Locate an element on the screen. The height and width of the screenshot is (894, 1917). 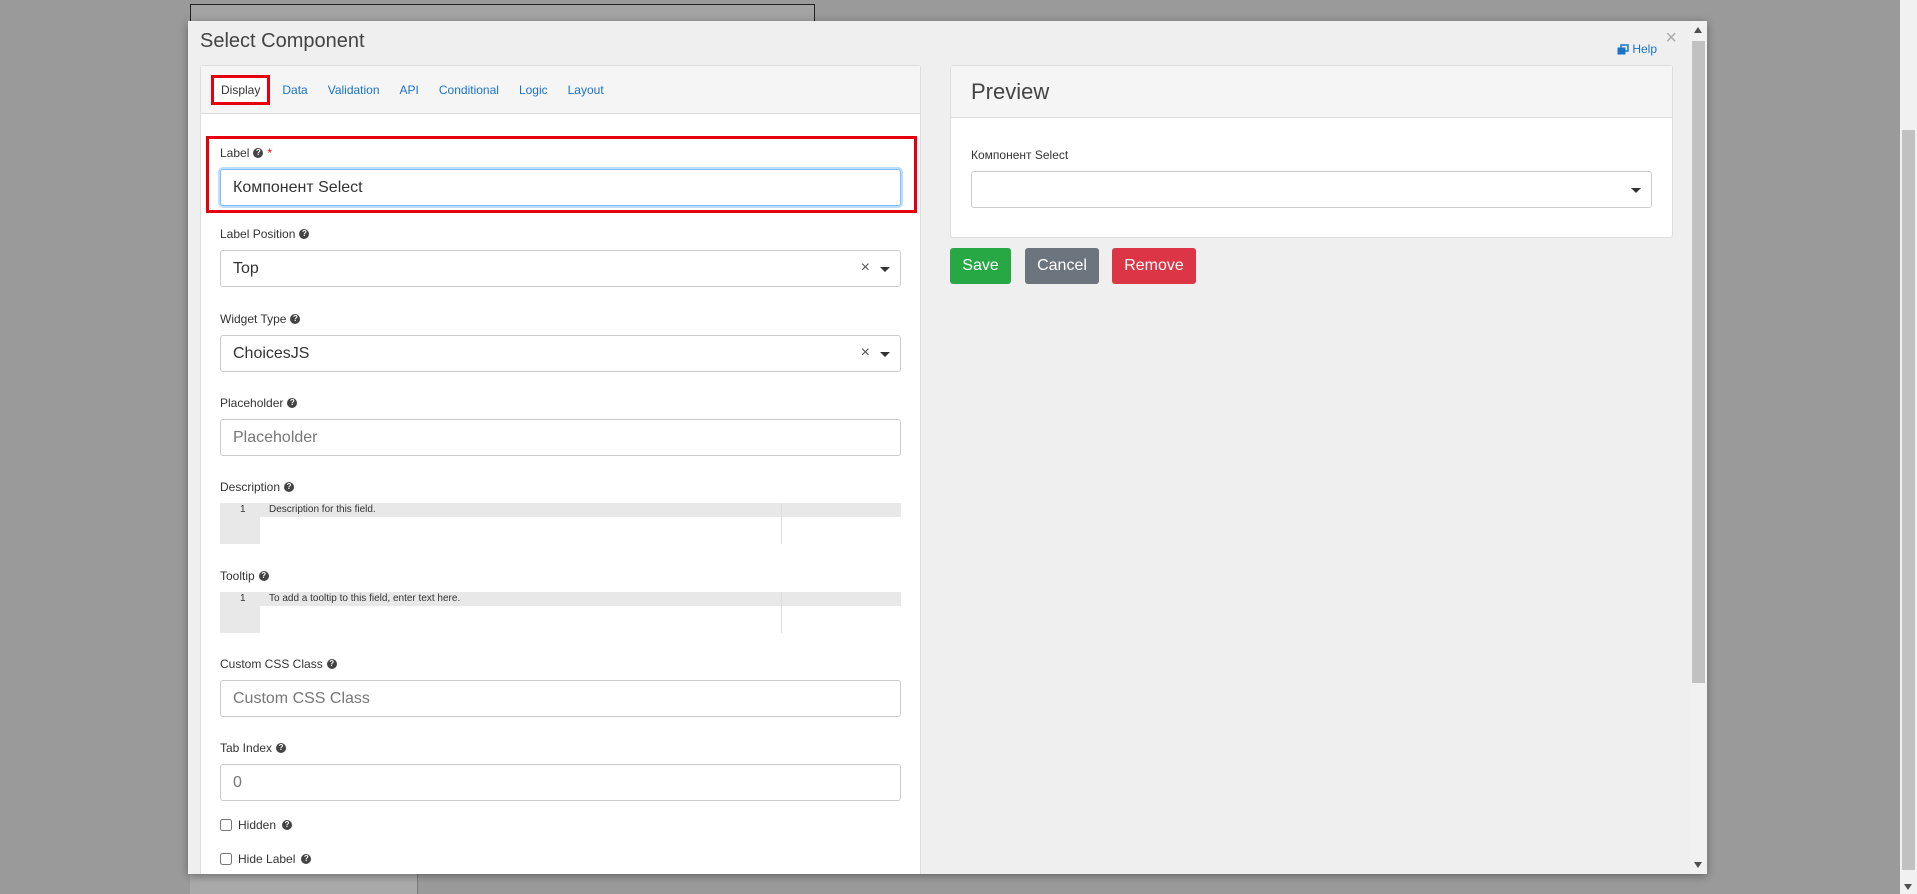
external-window-icon is located at coordinates (1623, 48).